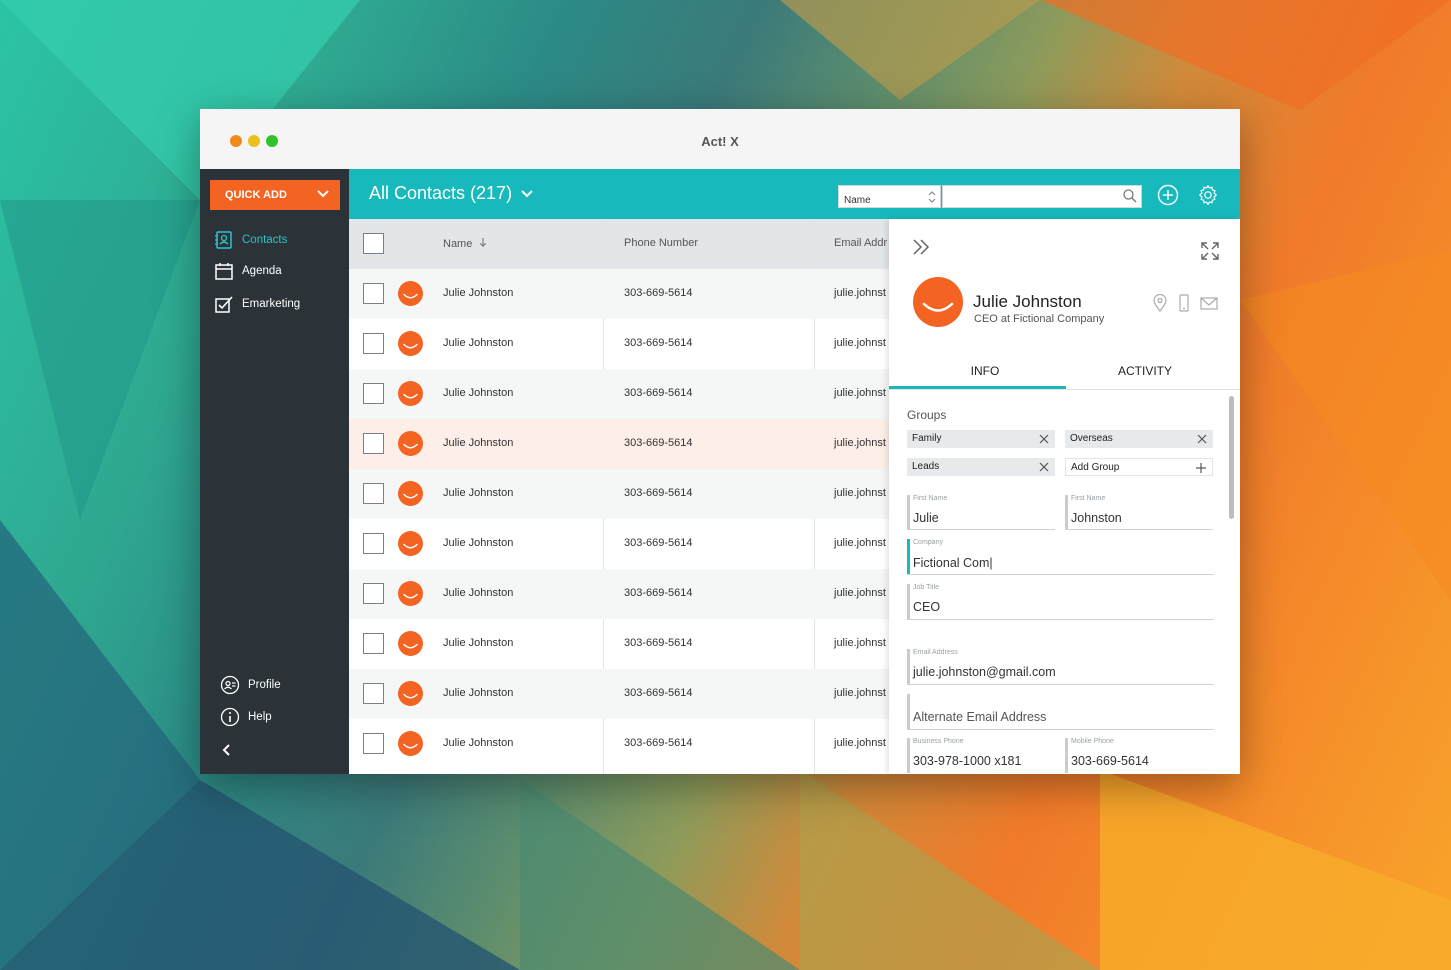 This screenshot has height=970, width=1451. I want to click on list-title: All Contacts (217), so click(441, 193).